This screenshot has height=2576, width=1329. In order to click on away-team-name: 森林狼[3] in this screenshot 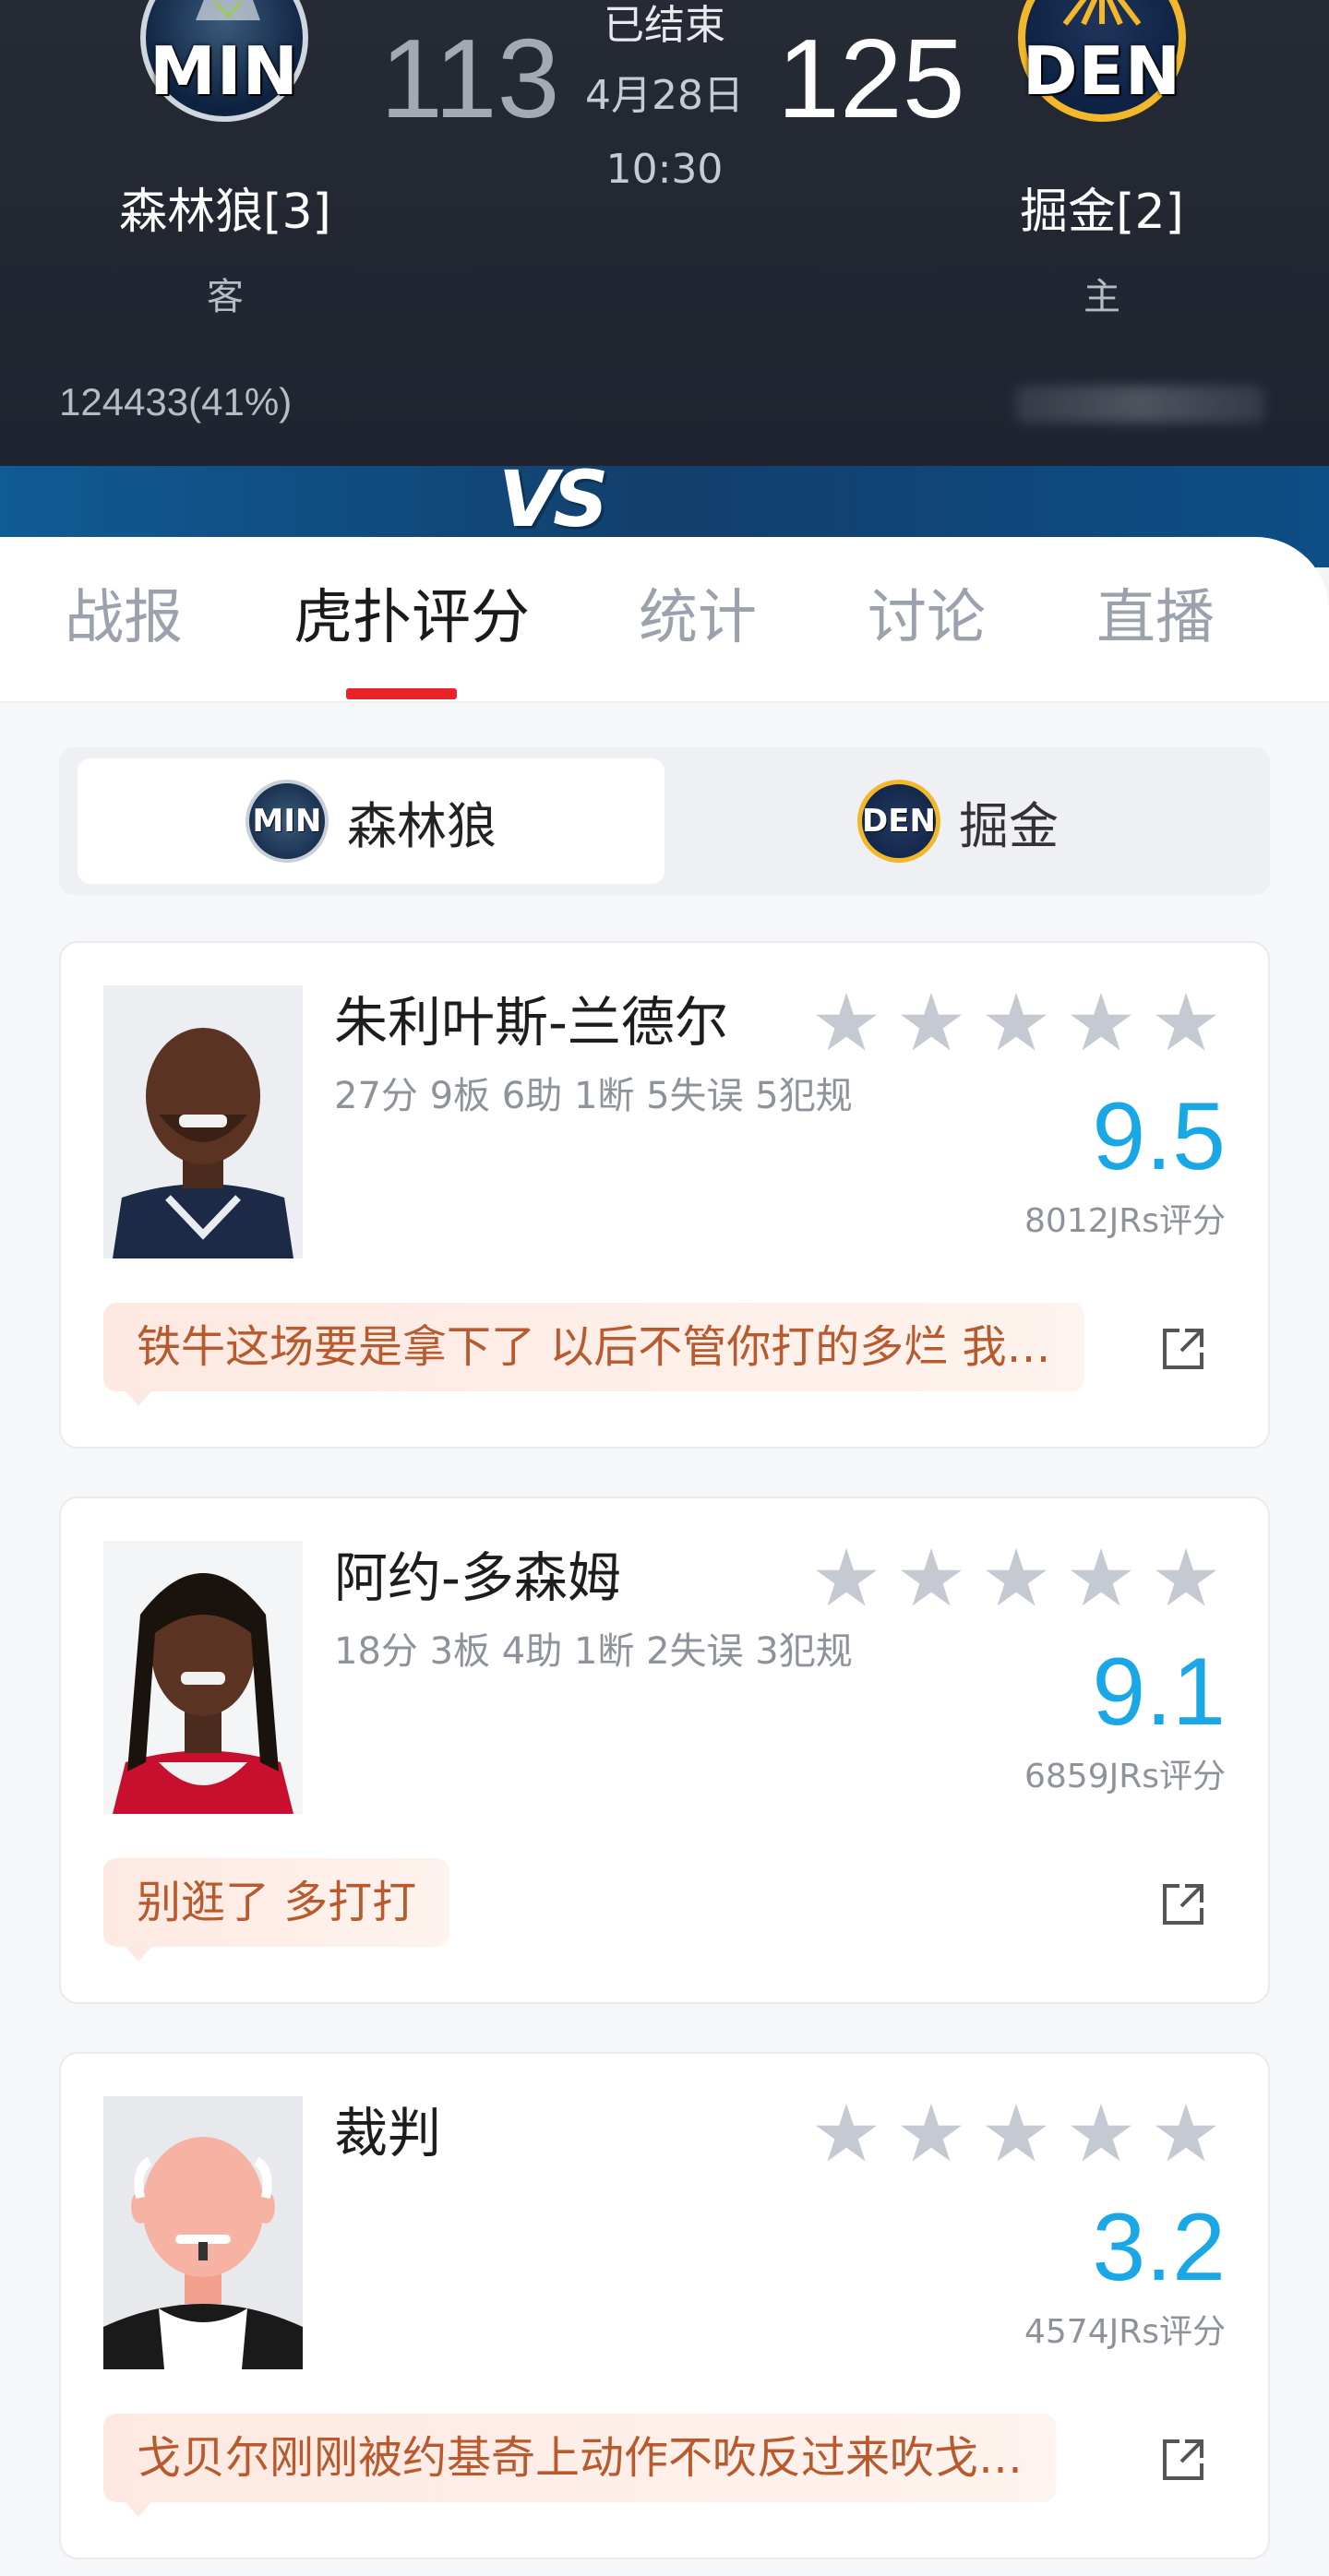, I will do `click(226, 212)`.